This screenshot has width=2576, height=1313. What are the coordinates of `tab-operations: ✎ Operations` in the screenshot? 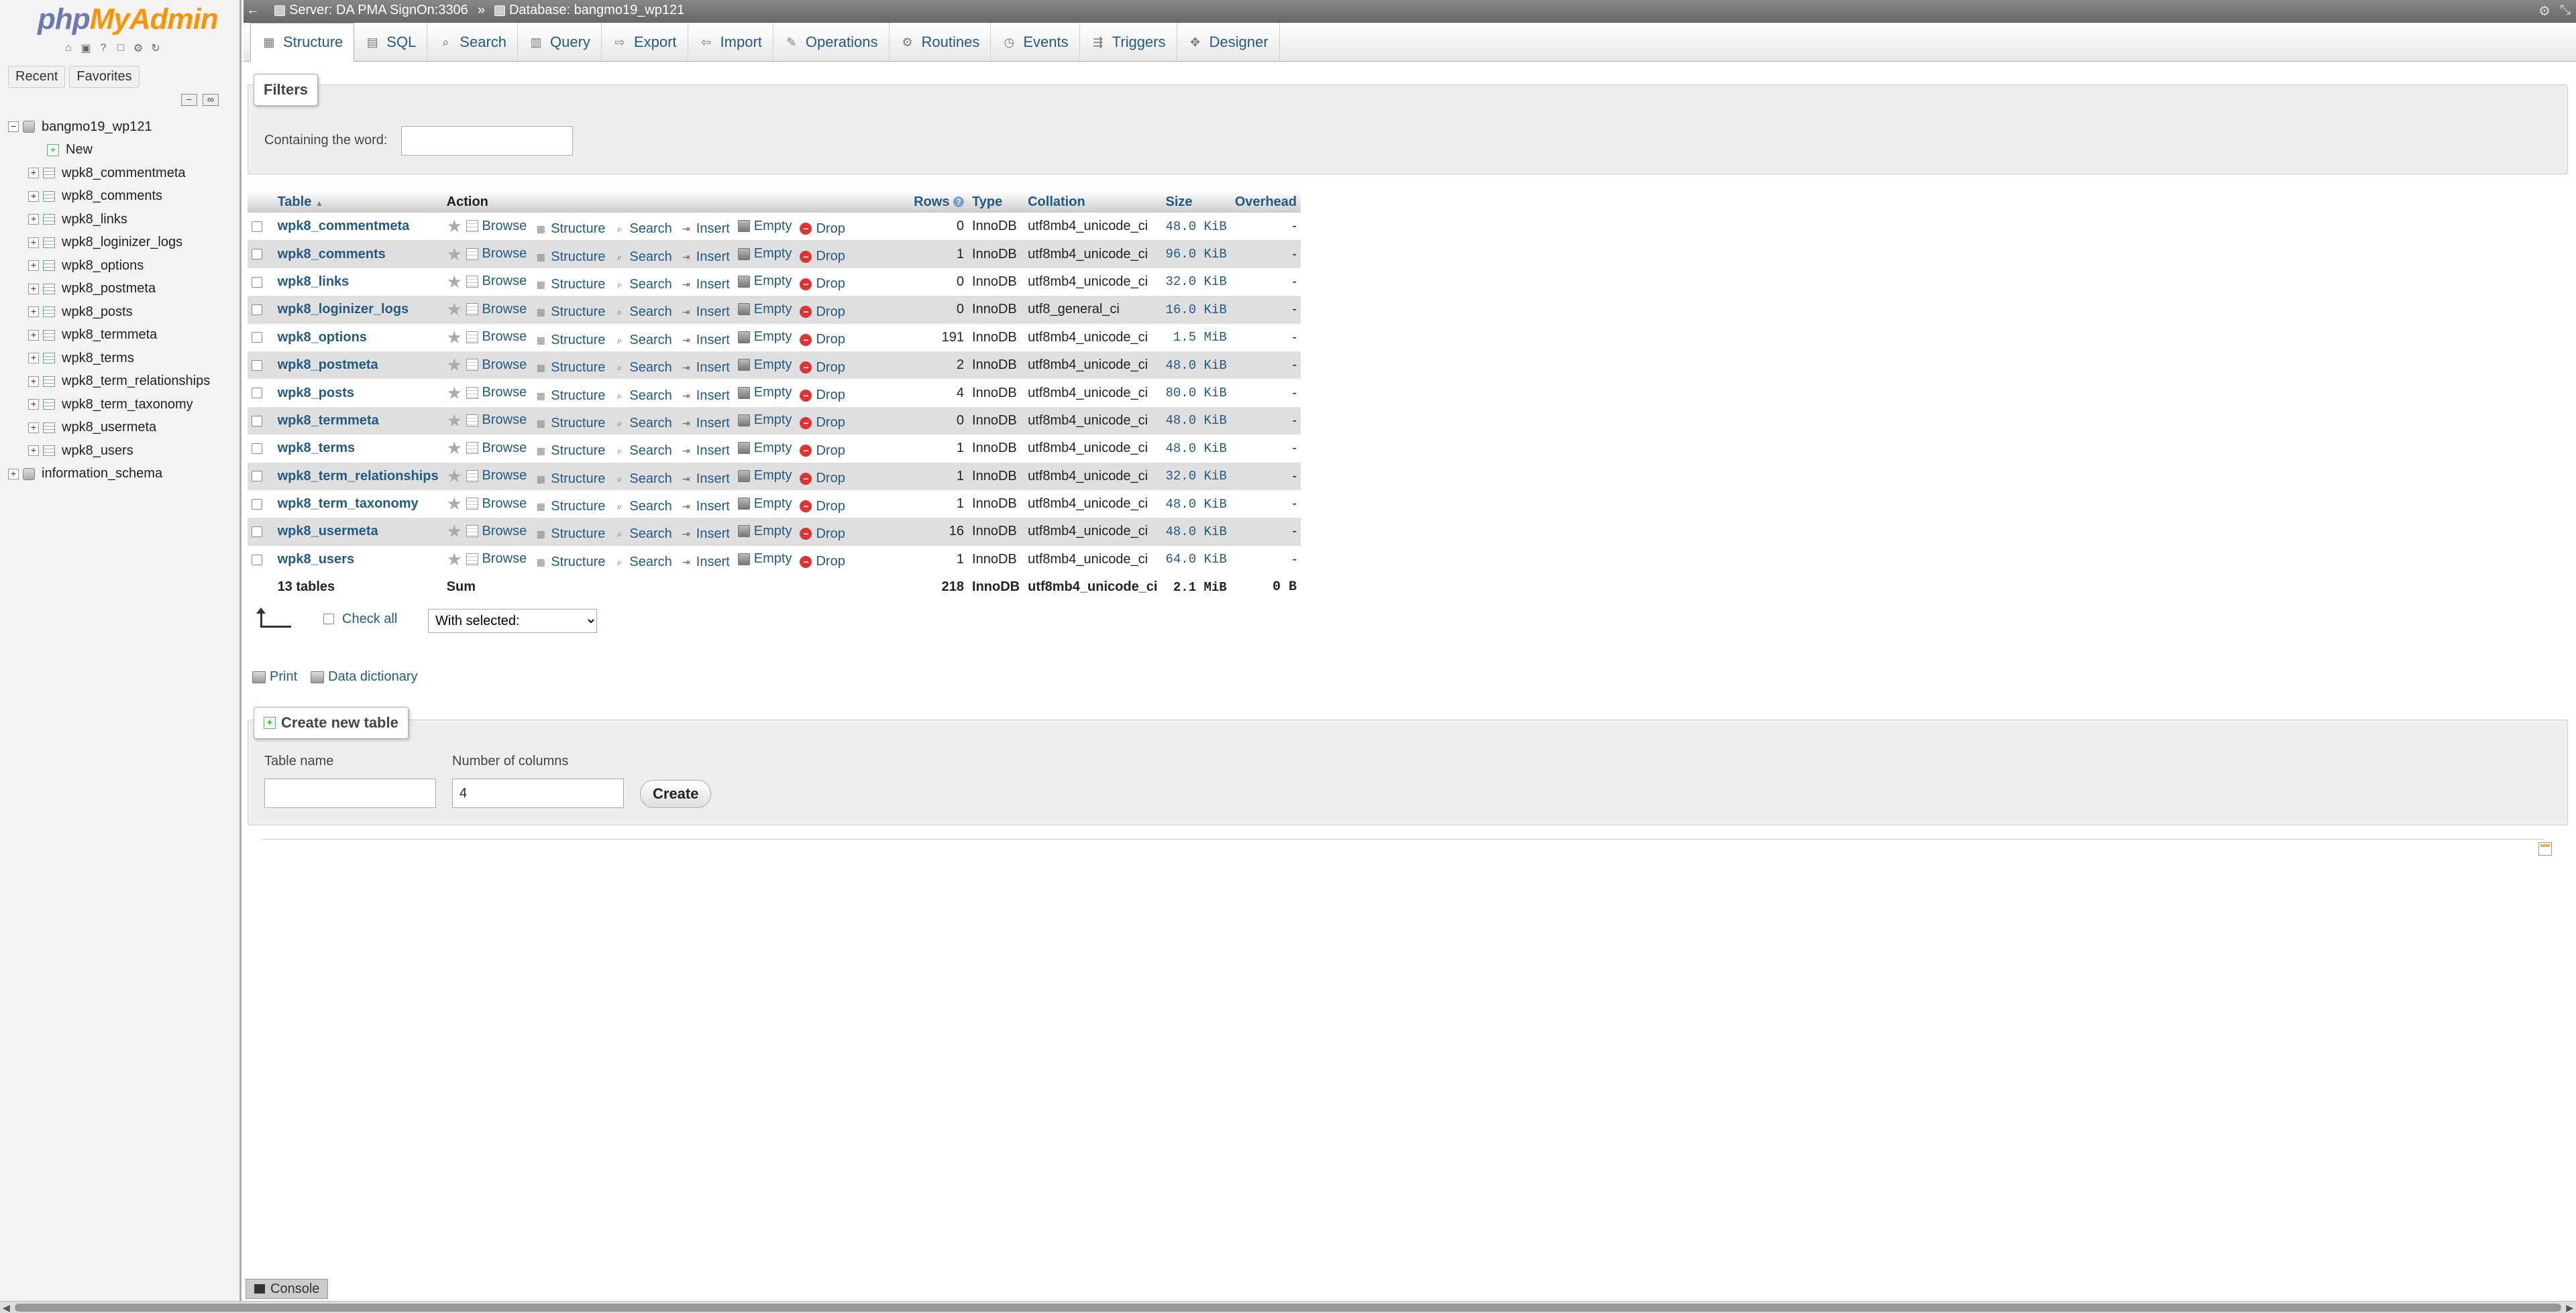 It's located at (831, 42).